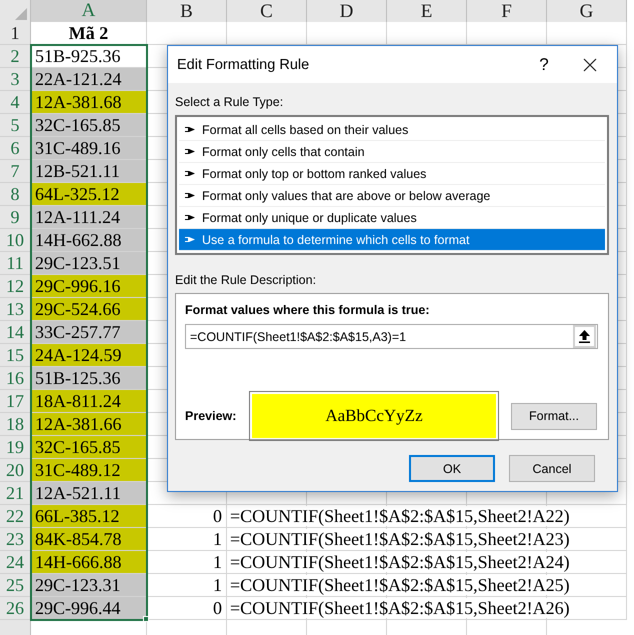  Describe the element at coordinates (15, 562) in the screenshot. I see `row-header: 24` at that location.